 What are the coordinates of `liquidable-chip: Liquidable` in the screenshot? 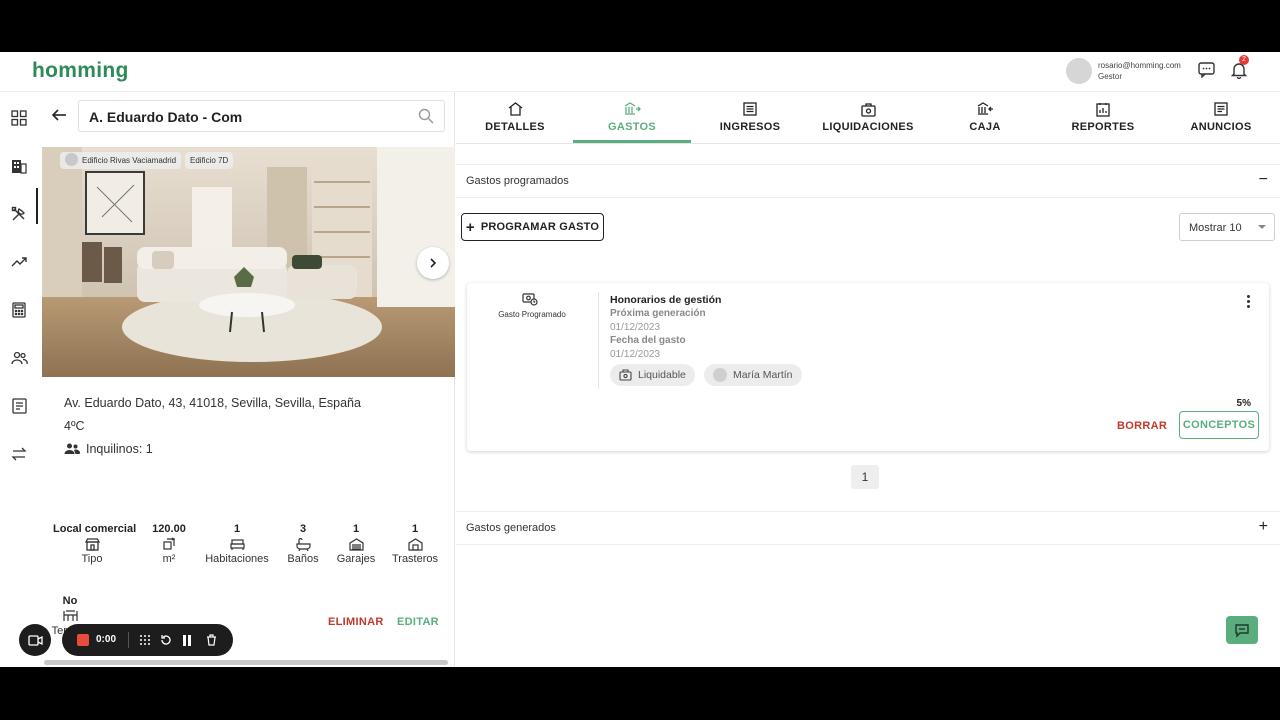 It's located at (652, 375).